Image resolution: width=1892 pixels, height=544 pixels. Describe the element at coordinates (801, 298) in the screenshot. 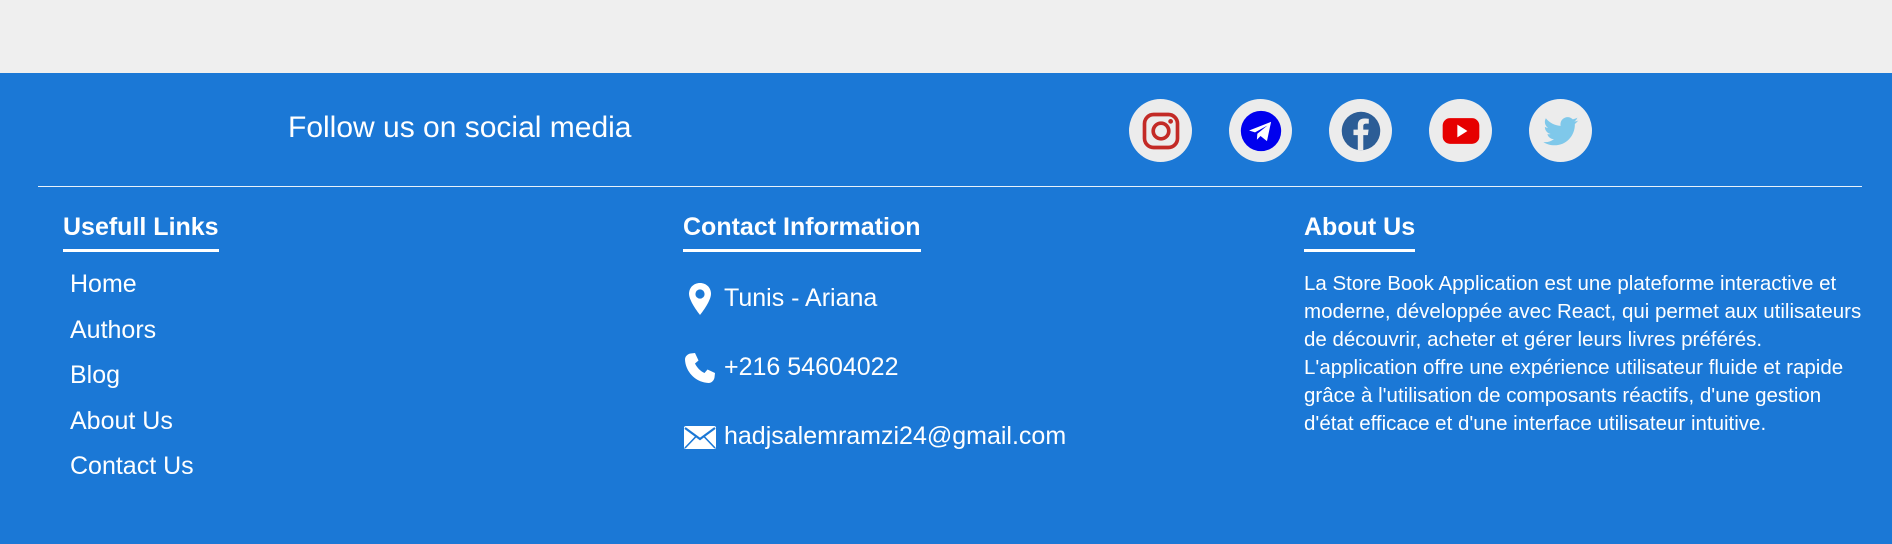

I see `location-text: Tunis - Ariana` at that location.